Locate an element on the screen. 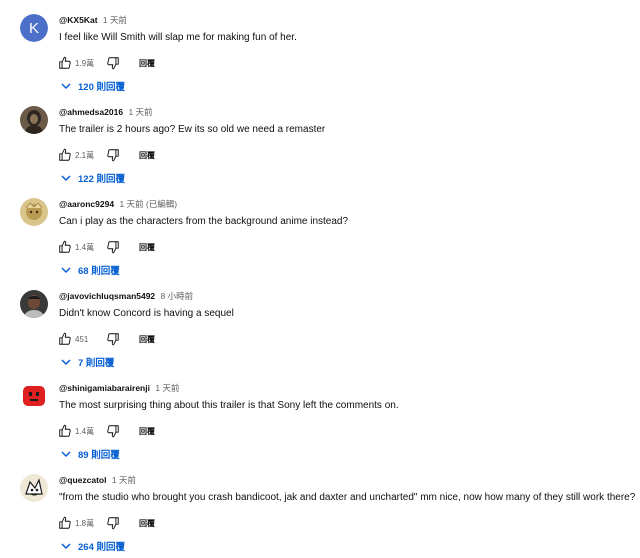 This screenshot has width=640, height=558. comment-header: @aaronc9294 1 天前 (已編輯) is located at coordinates (118, 204).